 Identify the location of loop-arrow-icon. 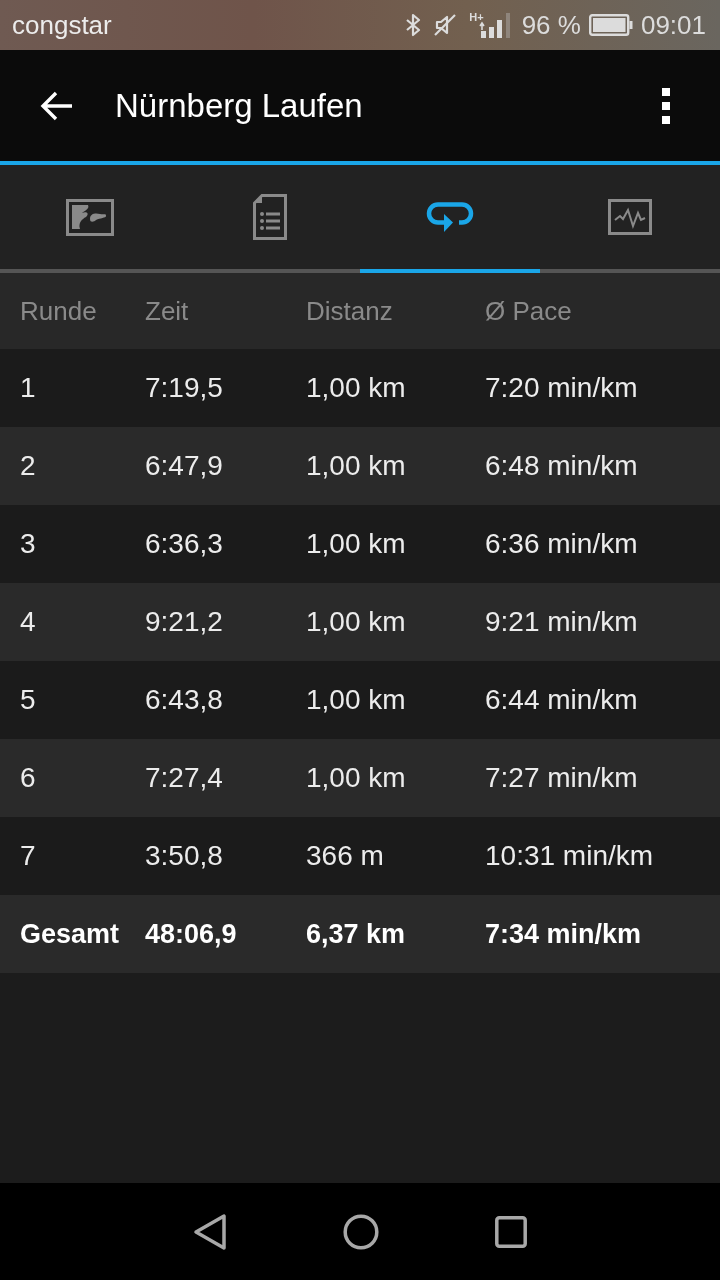
(450, 217).